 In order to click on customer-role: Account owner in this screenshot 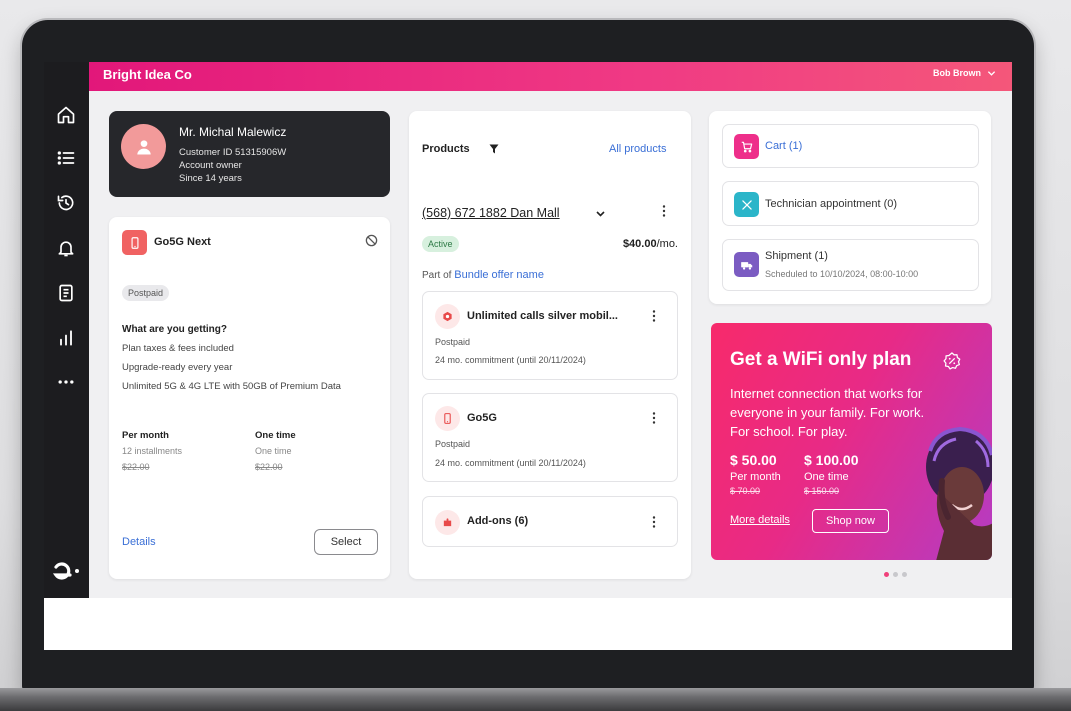, I will do `click(210, 165)`.